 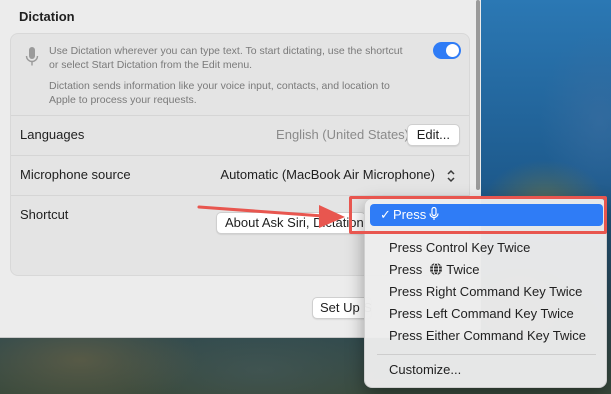 What do you see at coordinates (327, 174) in the screenshot?
I see `microphone-source-value: Automatic (MacBook Air Microphone)` at bounding box center [327, 174].